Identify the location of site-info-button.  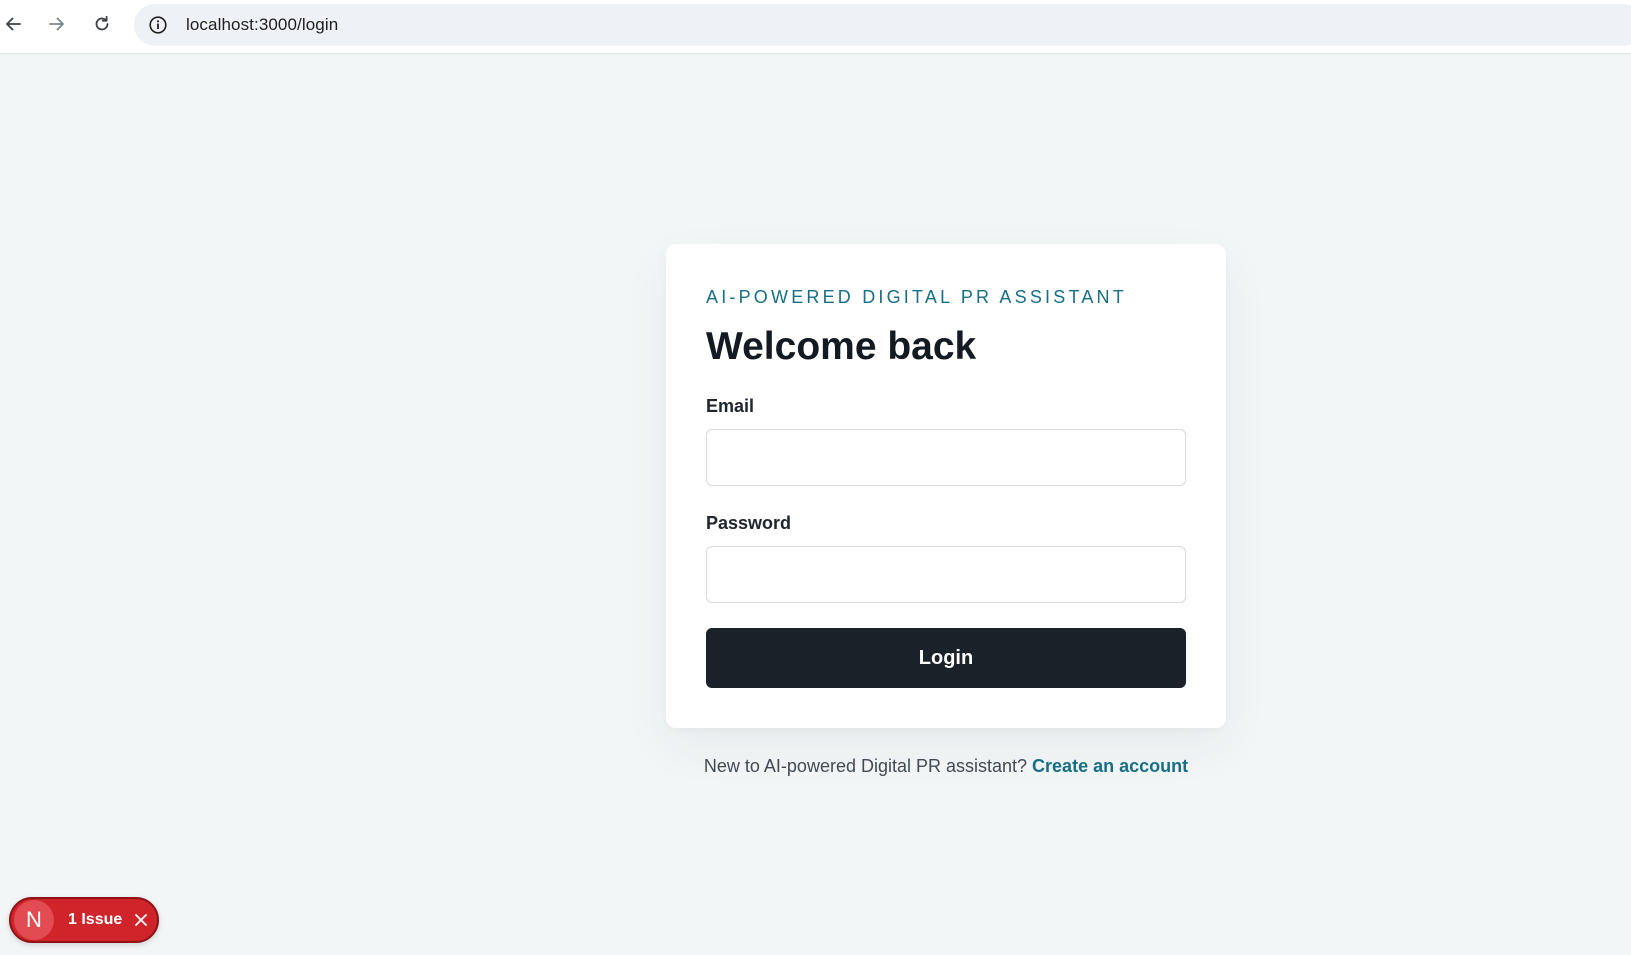
(158, 25).